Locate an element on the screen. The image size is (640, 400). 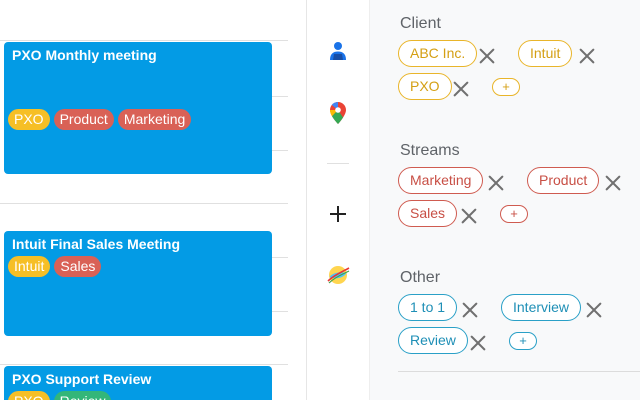
rail-divider is located at coordinates (338, 163).